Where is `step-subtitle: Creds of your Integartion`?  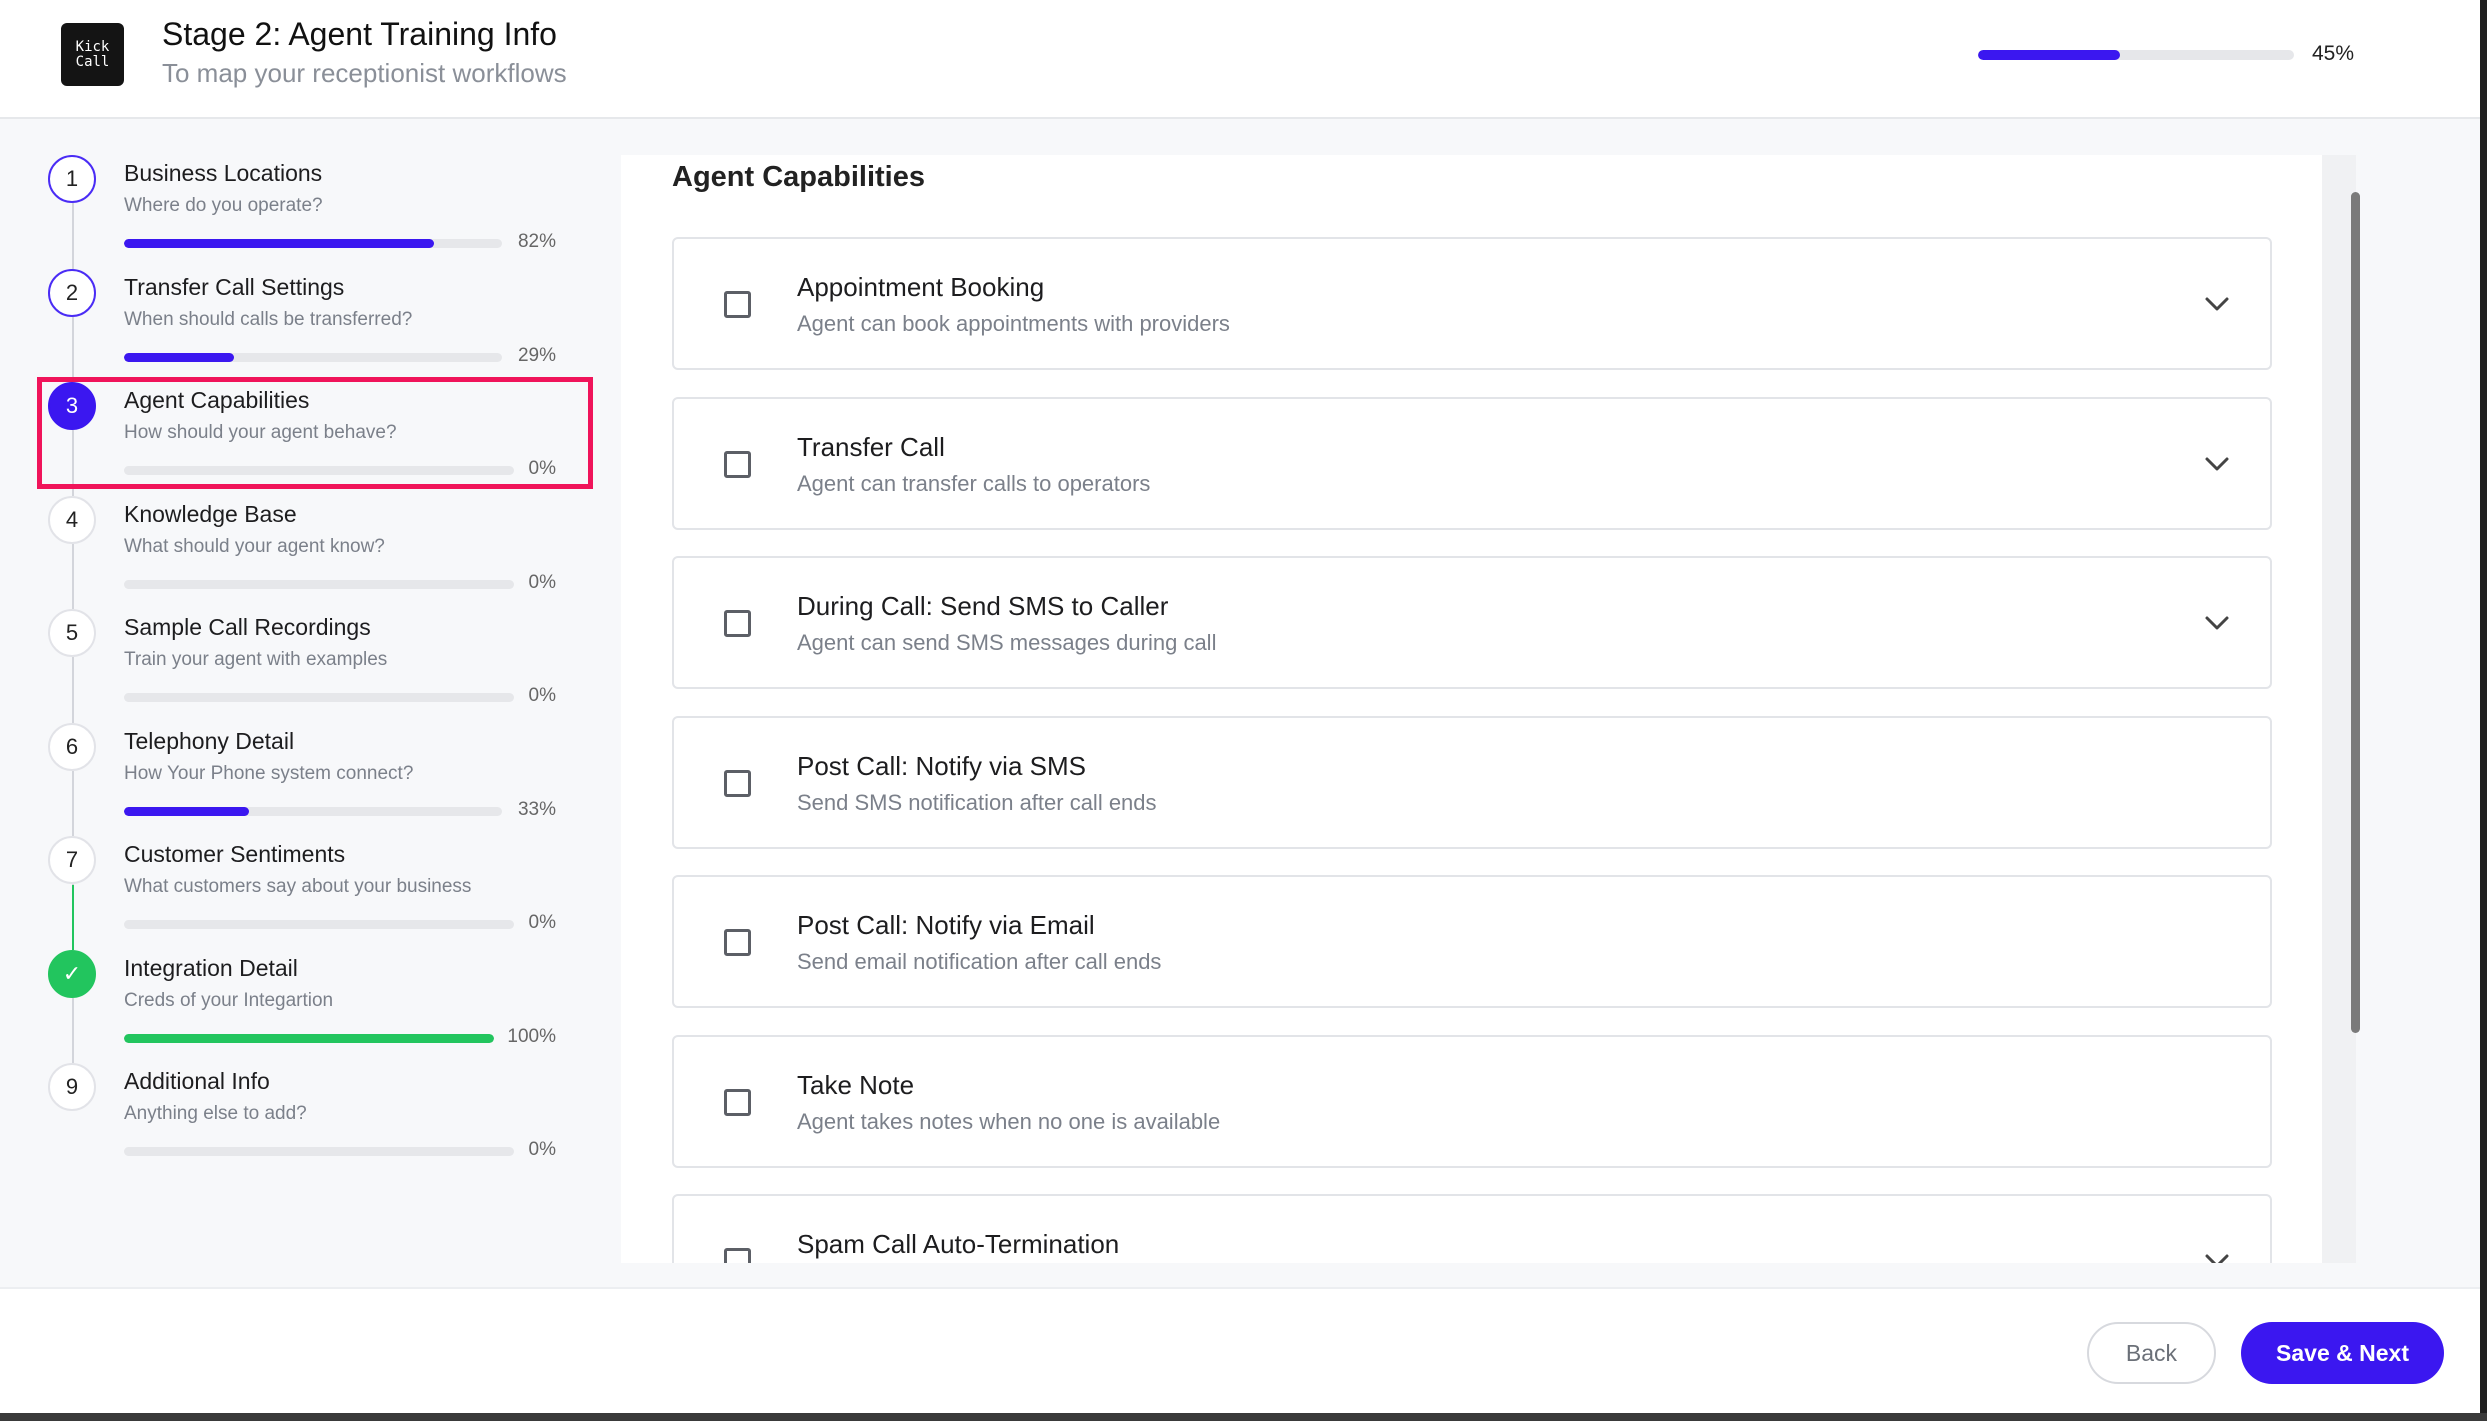 step-subtitle: Creds of your Integartion is located at coordinates (229, 1000).